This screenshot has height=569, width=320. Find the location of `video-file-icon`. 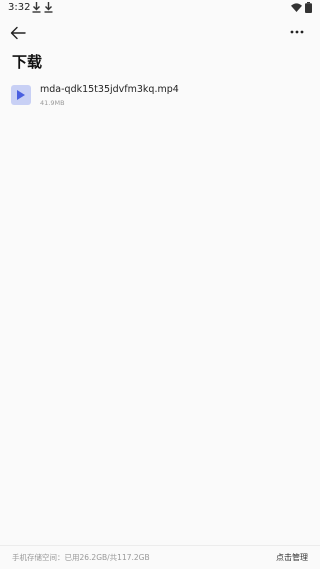

video-file-icon is located at coordinates (21, 95).